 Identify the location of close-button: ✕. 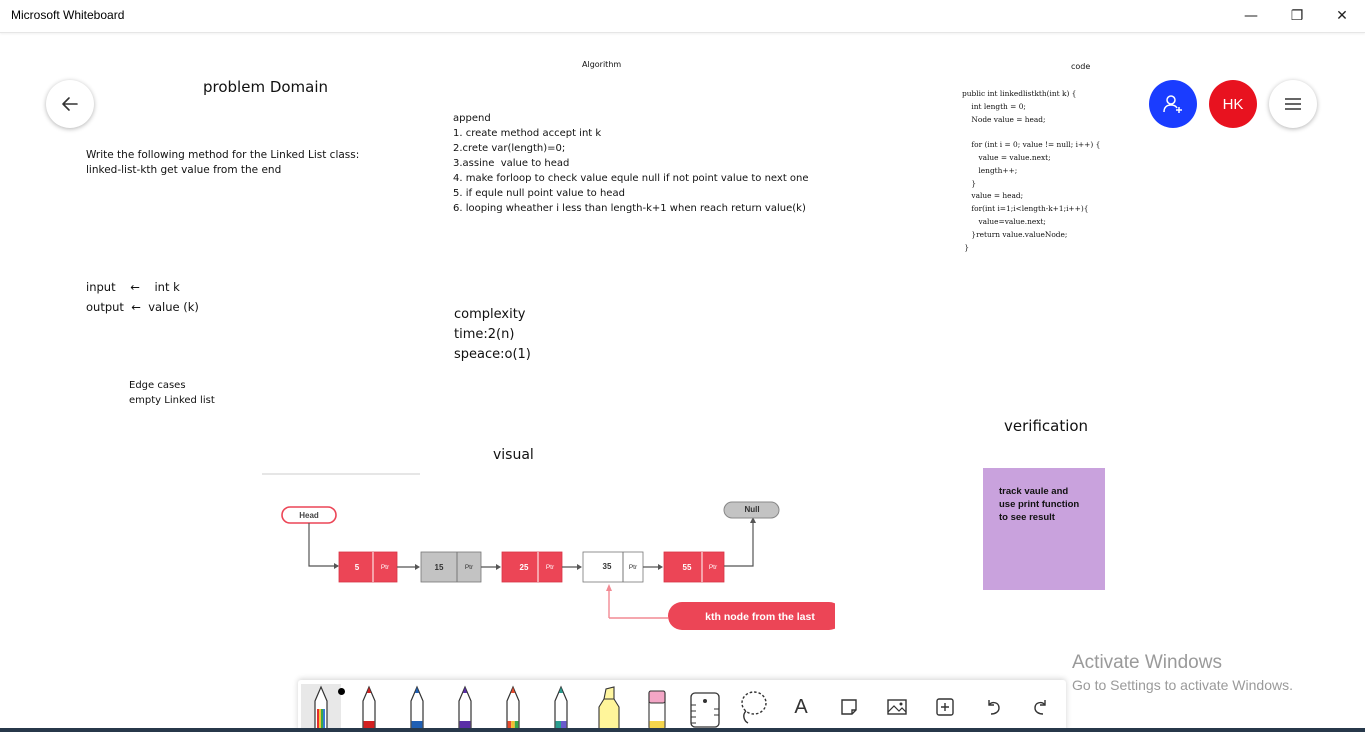
(1342, 16).